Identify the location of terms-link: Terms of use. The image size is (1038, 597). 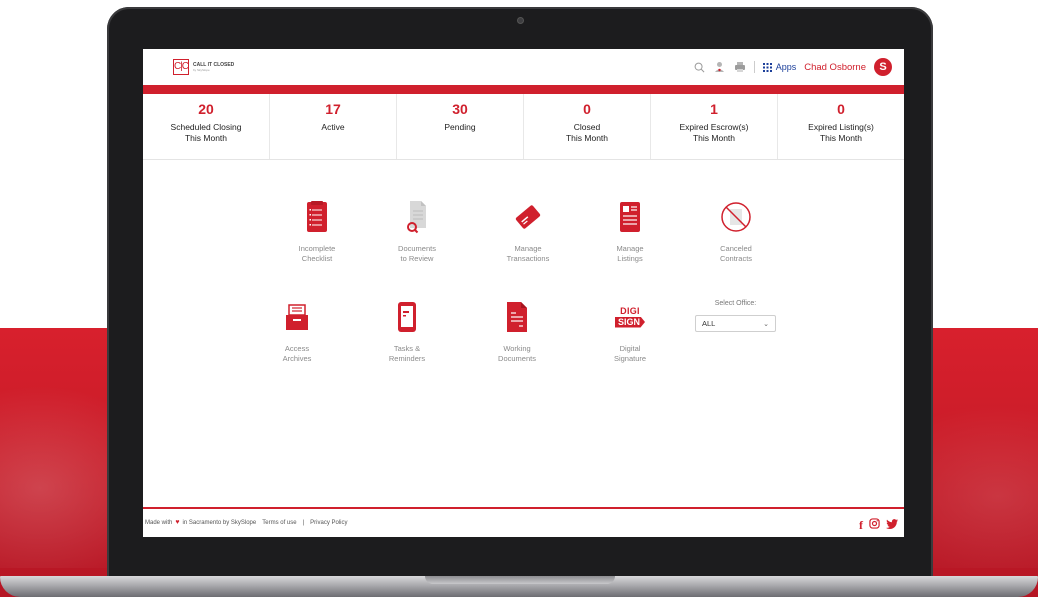
(279, 523).